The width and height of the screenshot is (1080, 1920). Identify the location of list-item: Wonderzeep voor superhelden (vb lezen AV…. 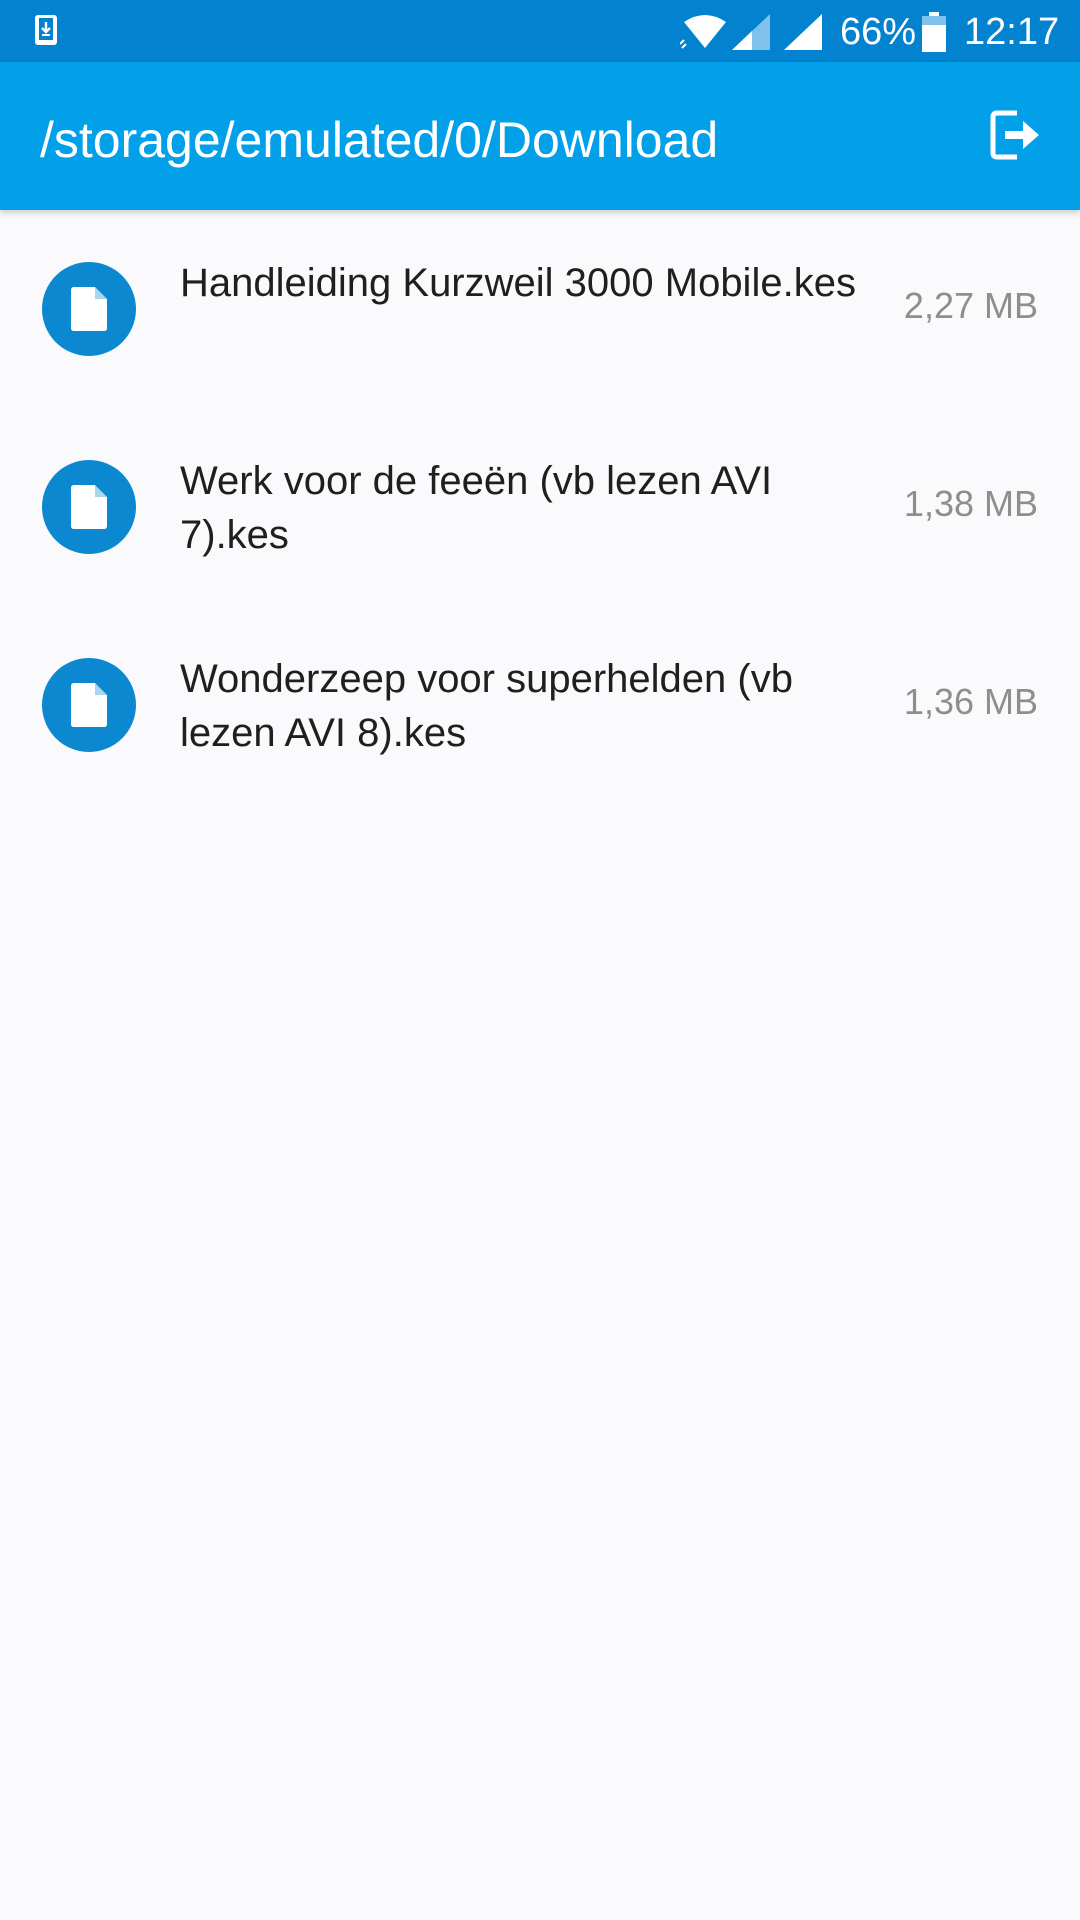
(540, 705).